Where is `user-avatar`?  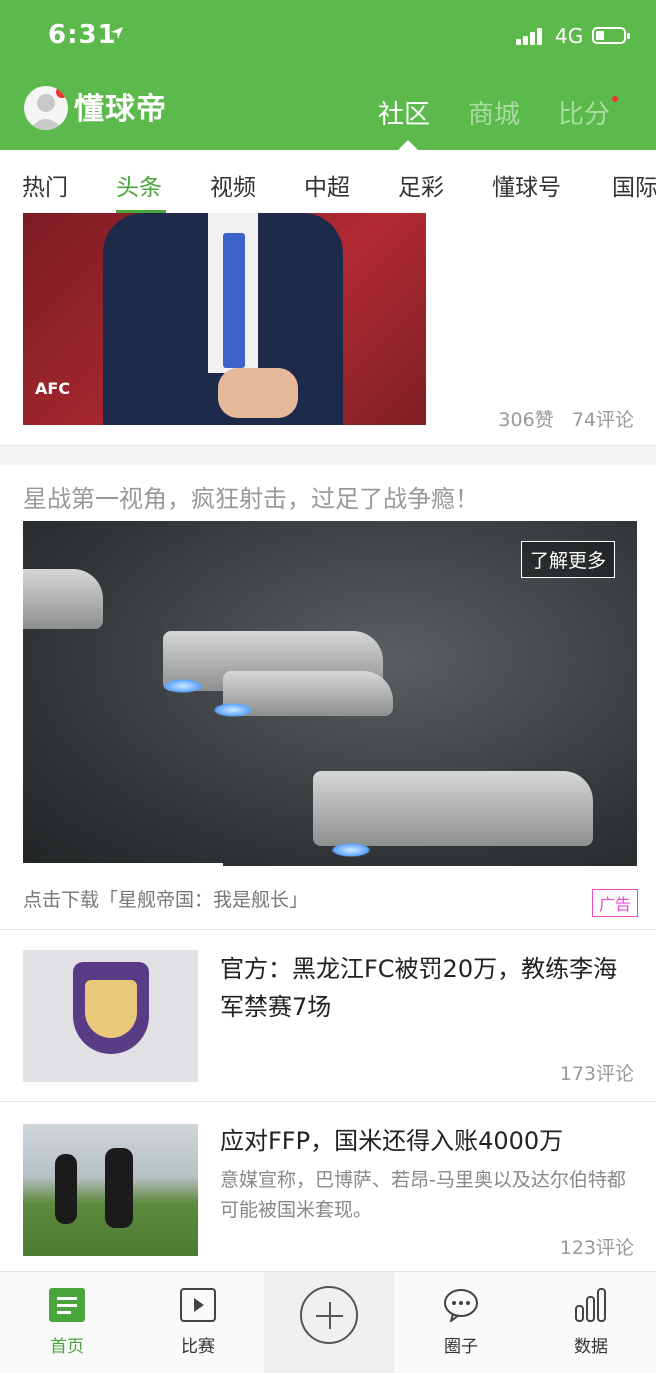
user-avatar is located at coordinates (46, 108).